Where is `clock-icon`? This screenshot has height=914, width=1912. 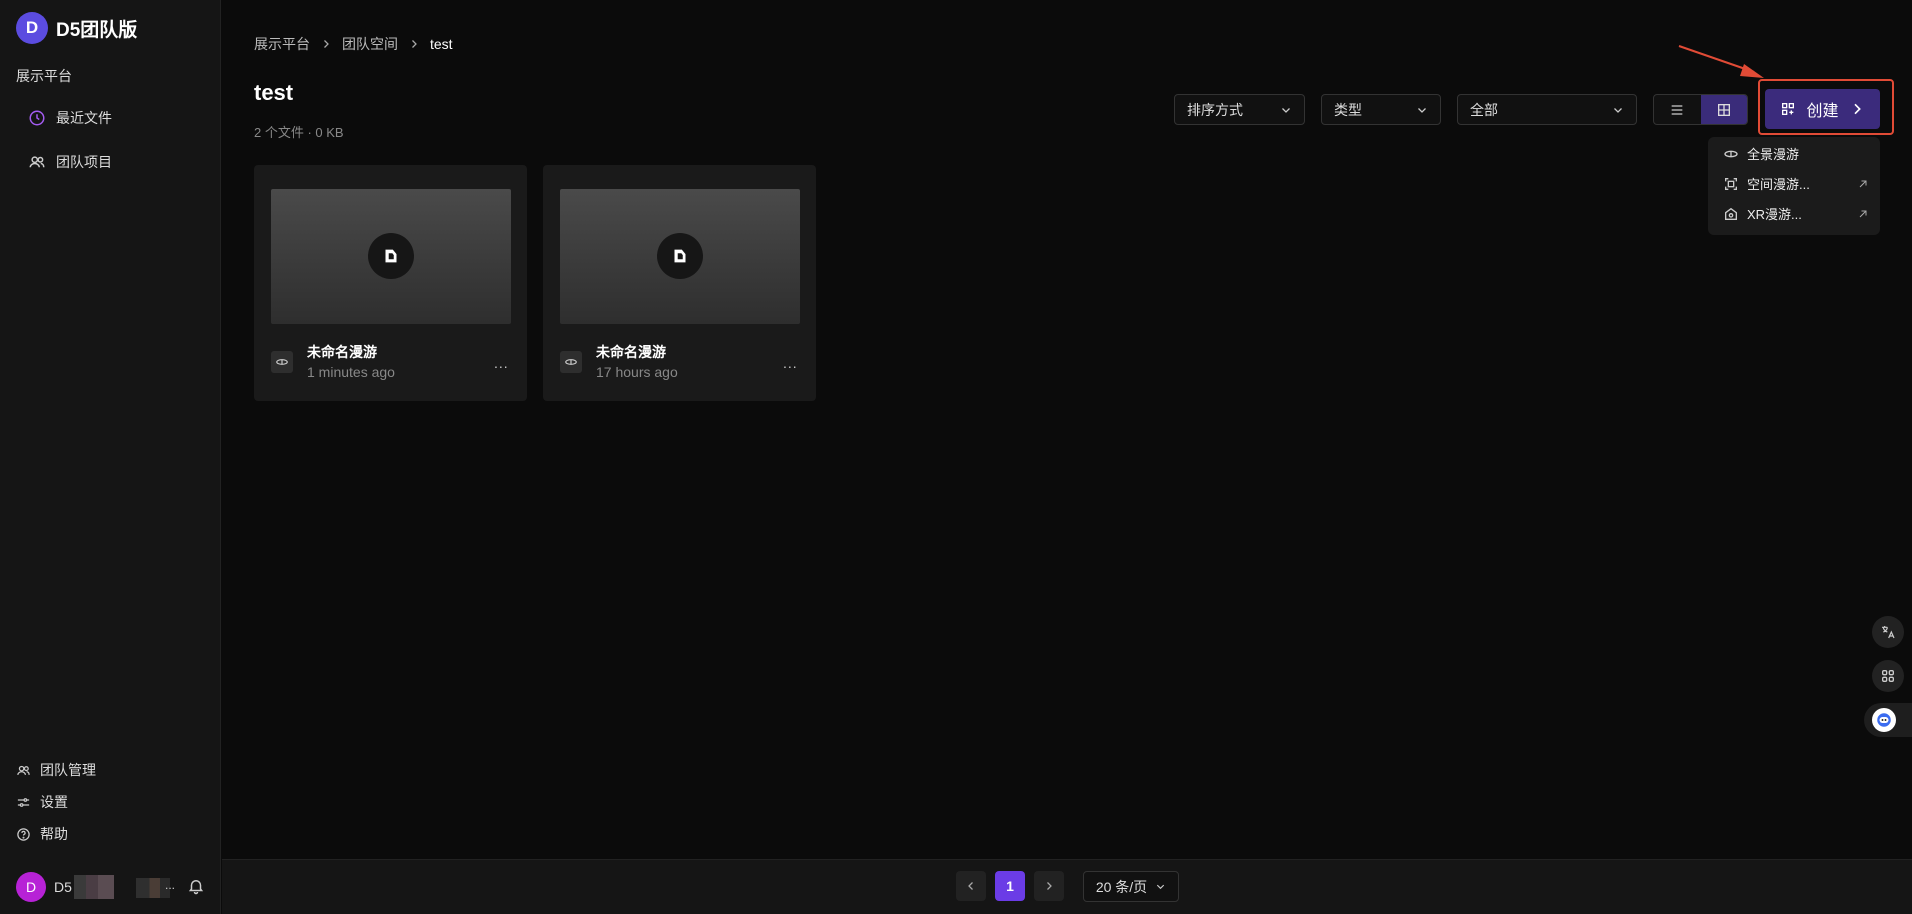 clock-icon is located at coordinates (37, 118).